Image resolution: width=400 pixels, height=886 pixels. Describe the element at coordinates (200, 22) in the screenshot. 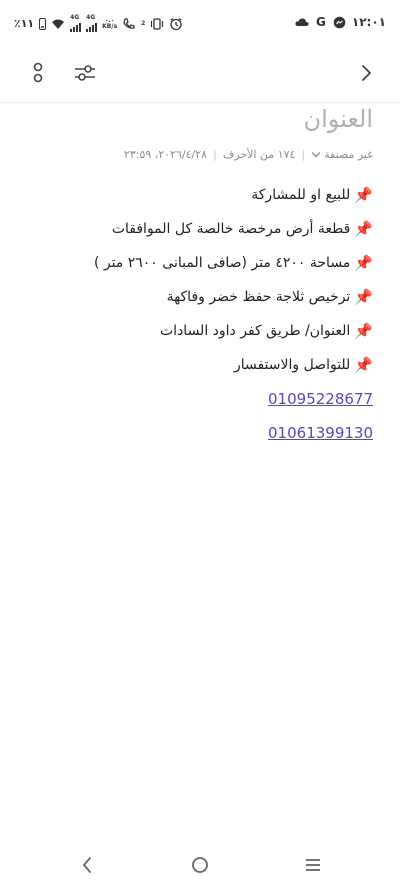

I see `status-bar: ٪١١ 4G 4G ٠.٠ KB/s 2 G ١٢:٠١` at that location.